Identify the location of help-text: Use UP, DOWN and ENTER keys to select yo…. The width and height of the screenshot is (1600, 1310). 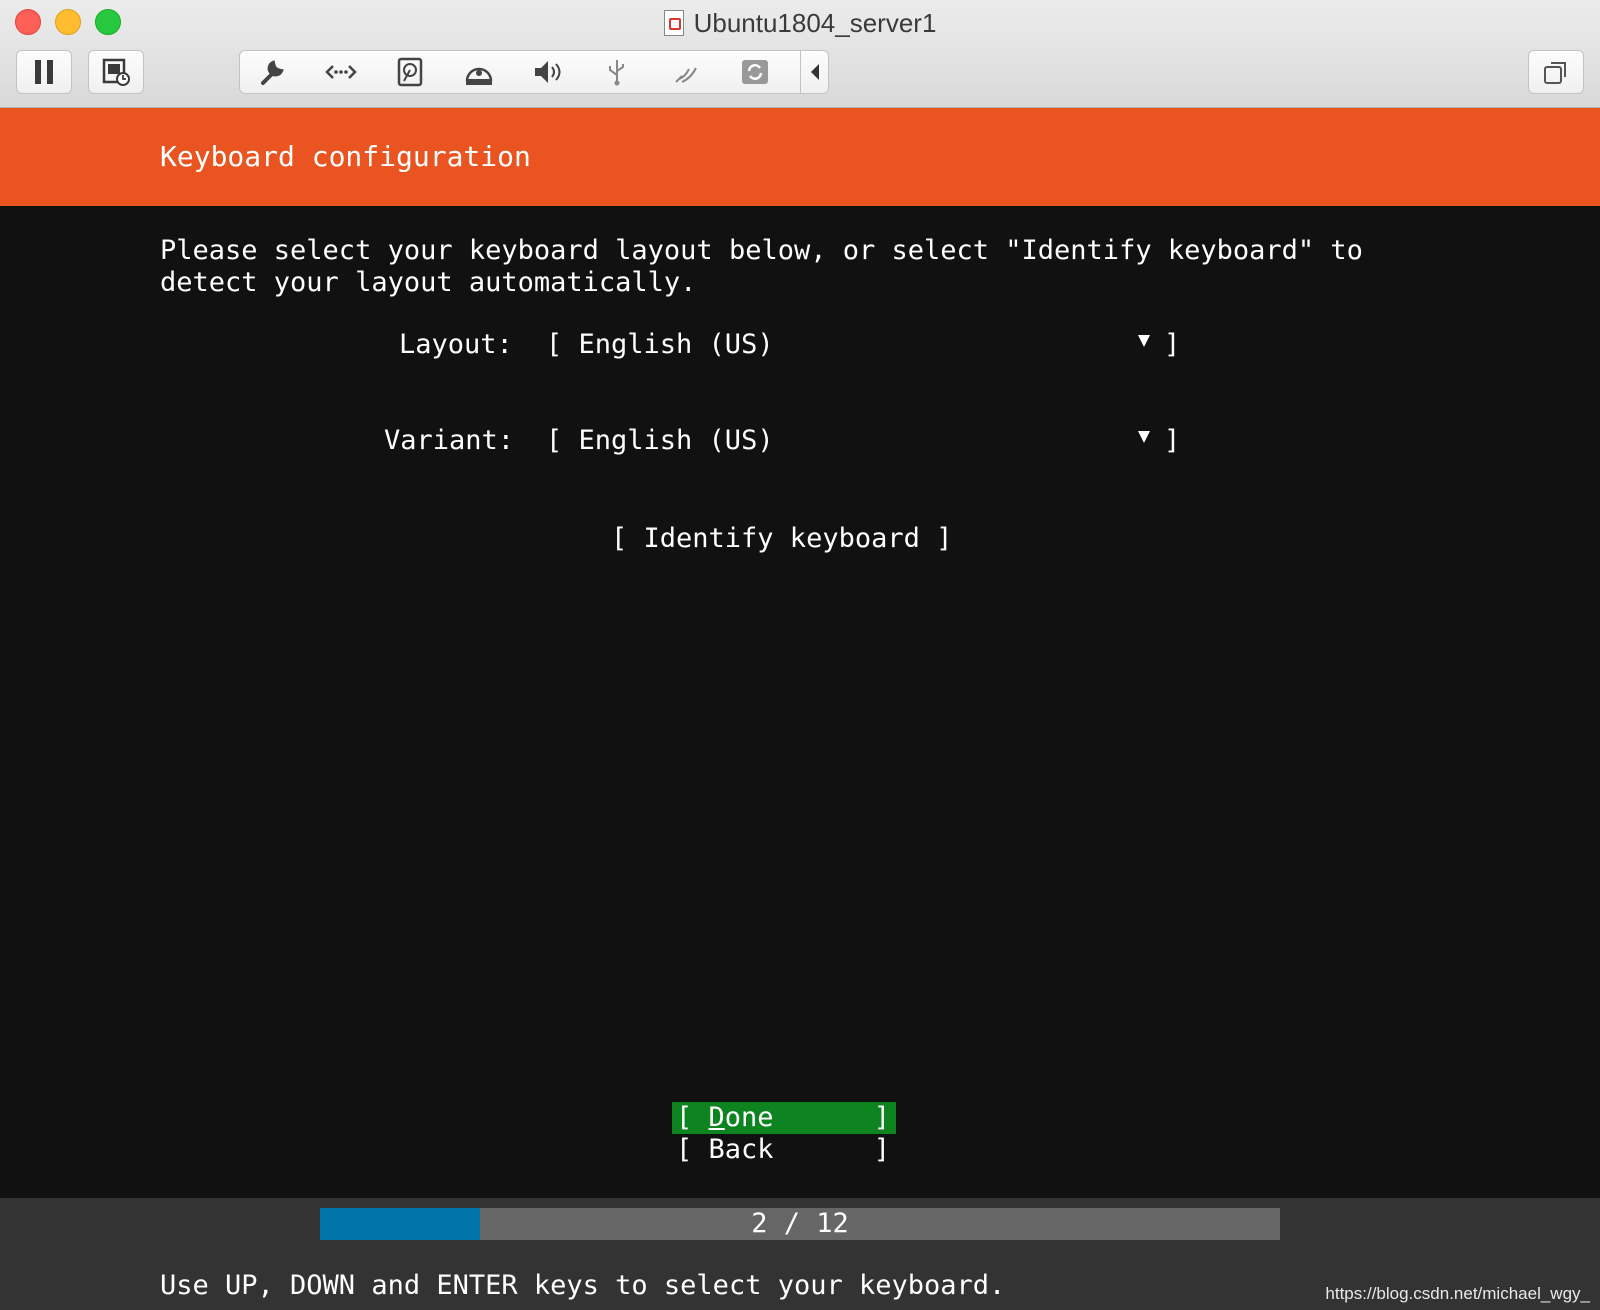
(583, 1285).